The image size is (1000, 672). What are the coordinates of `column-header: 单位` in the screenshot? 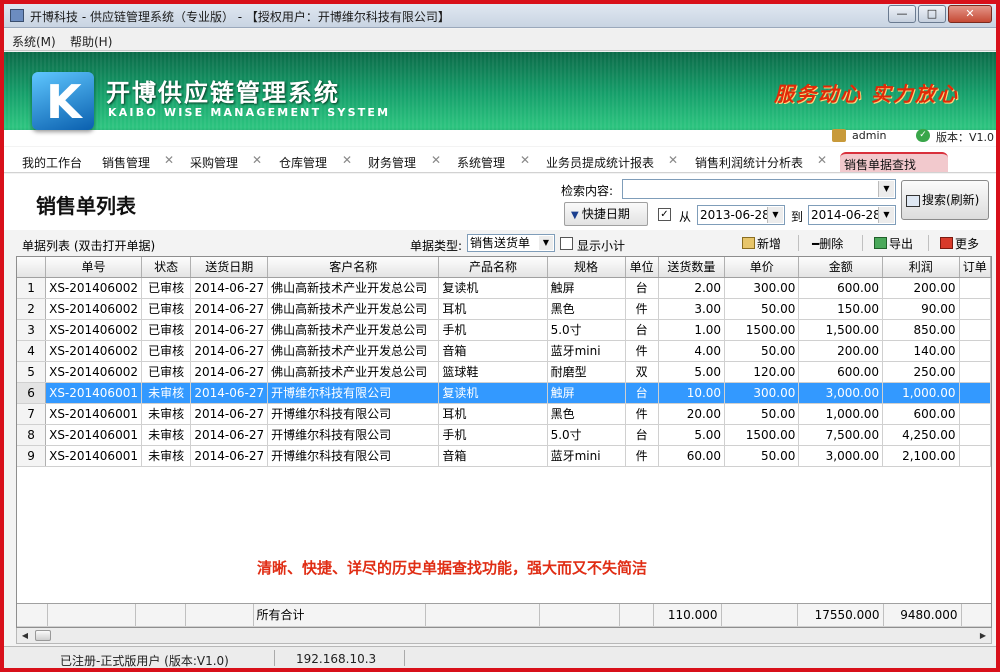 It's located at (642, 267).